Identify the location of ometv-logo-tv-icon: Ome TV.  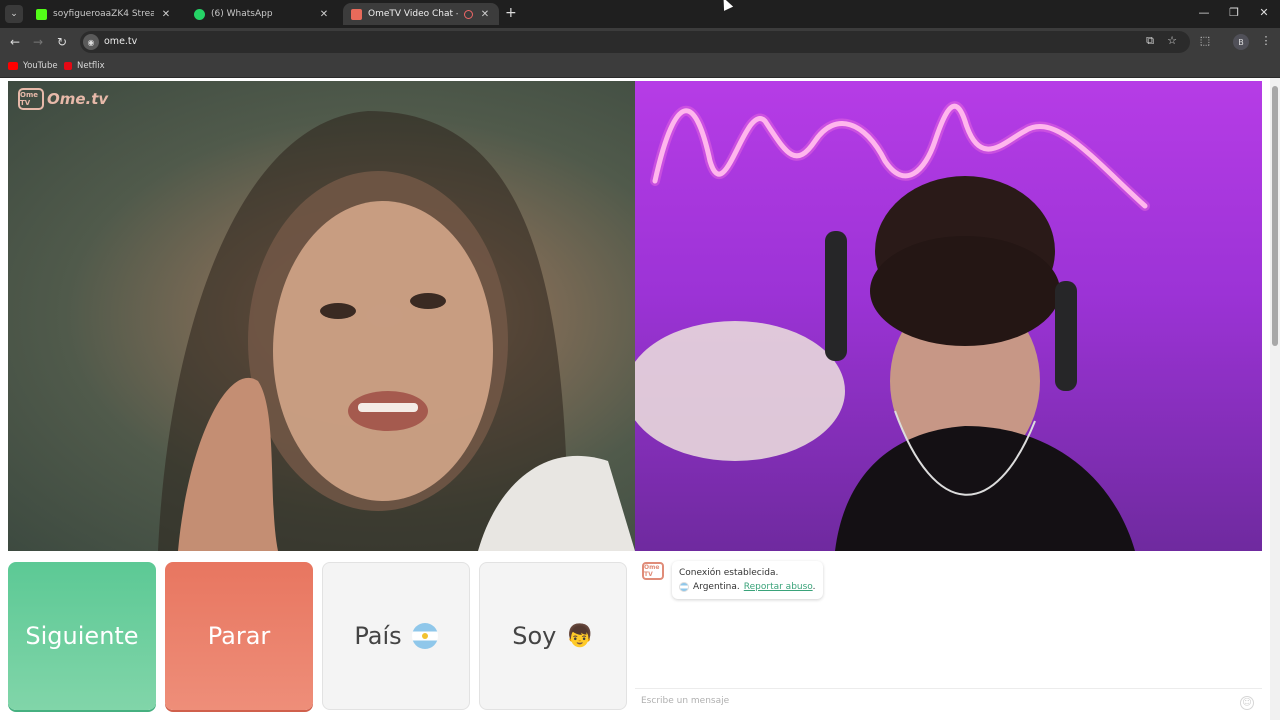
(31, 99).